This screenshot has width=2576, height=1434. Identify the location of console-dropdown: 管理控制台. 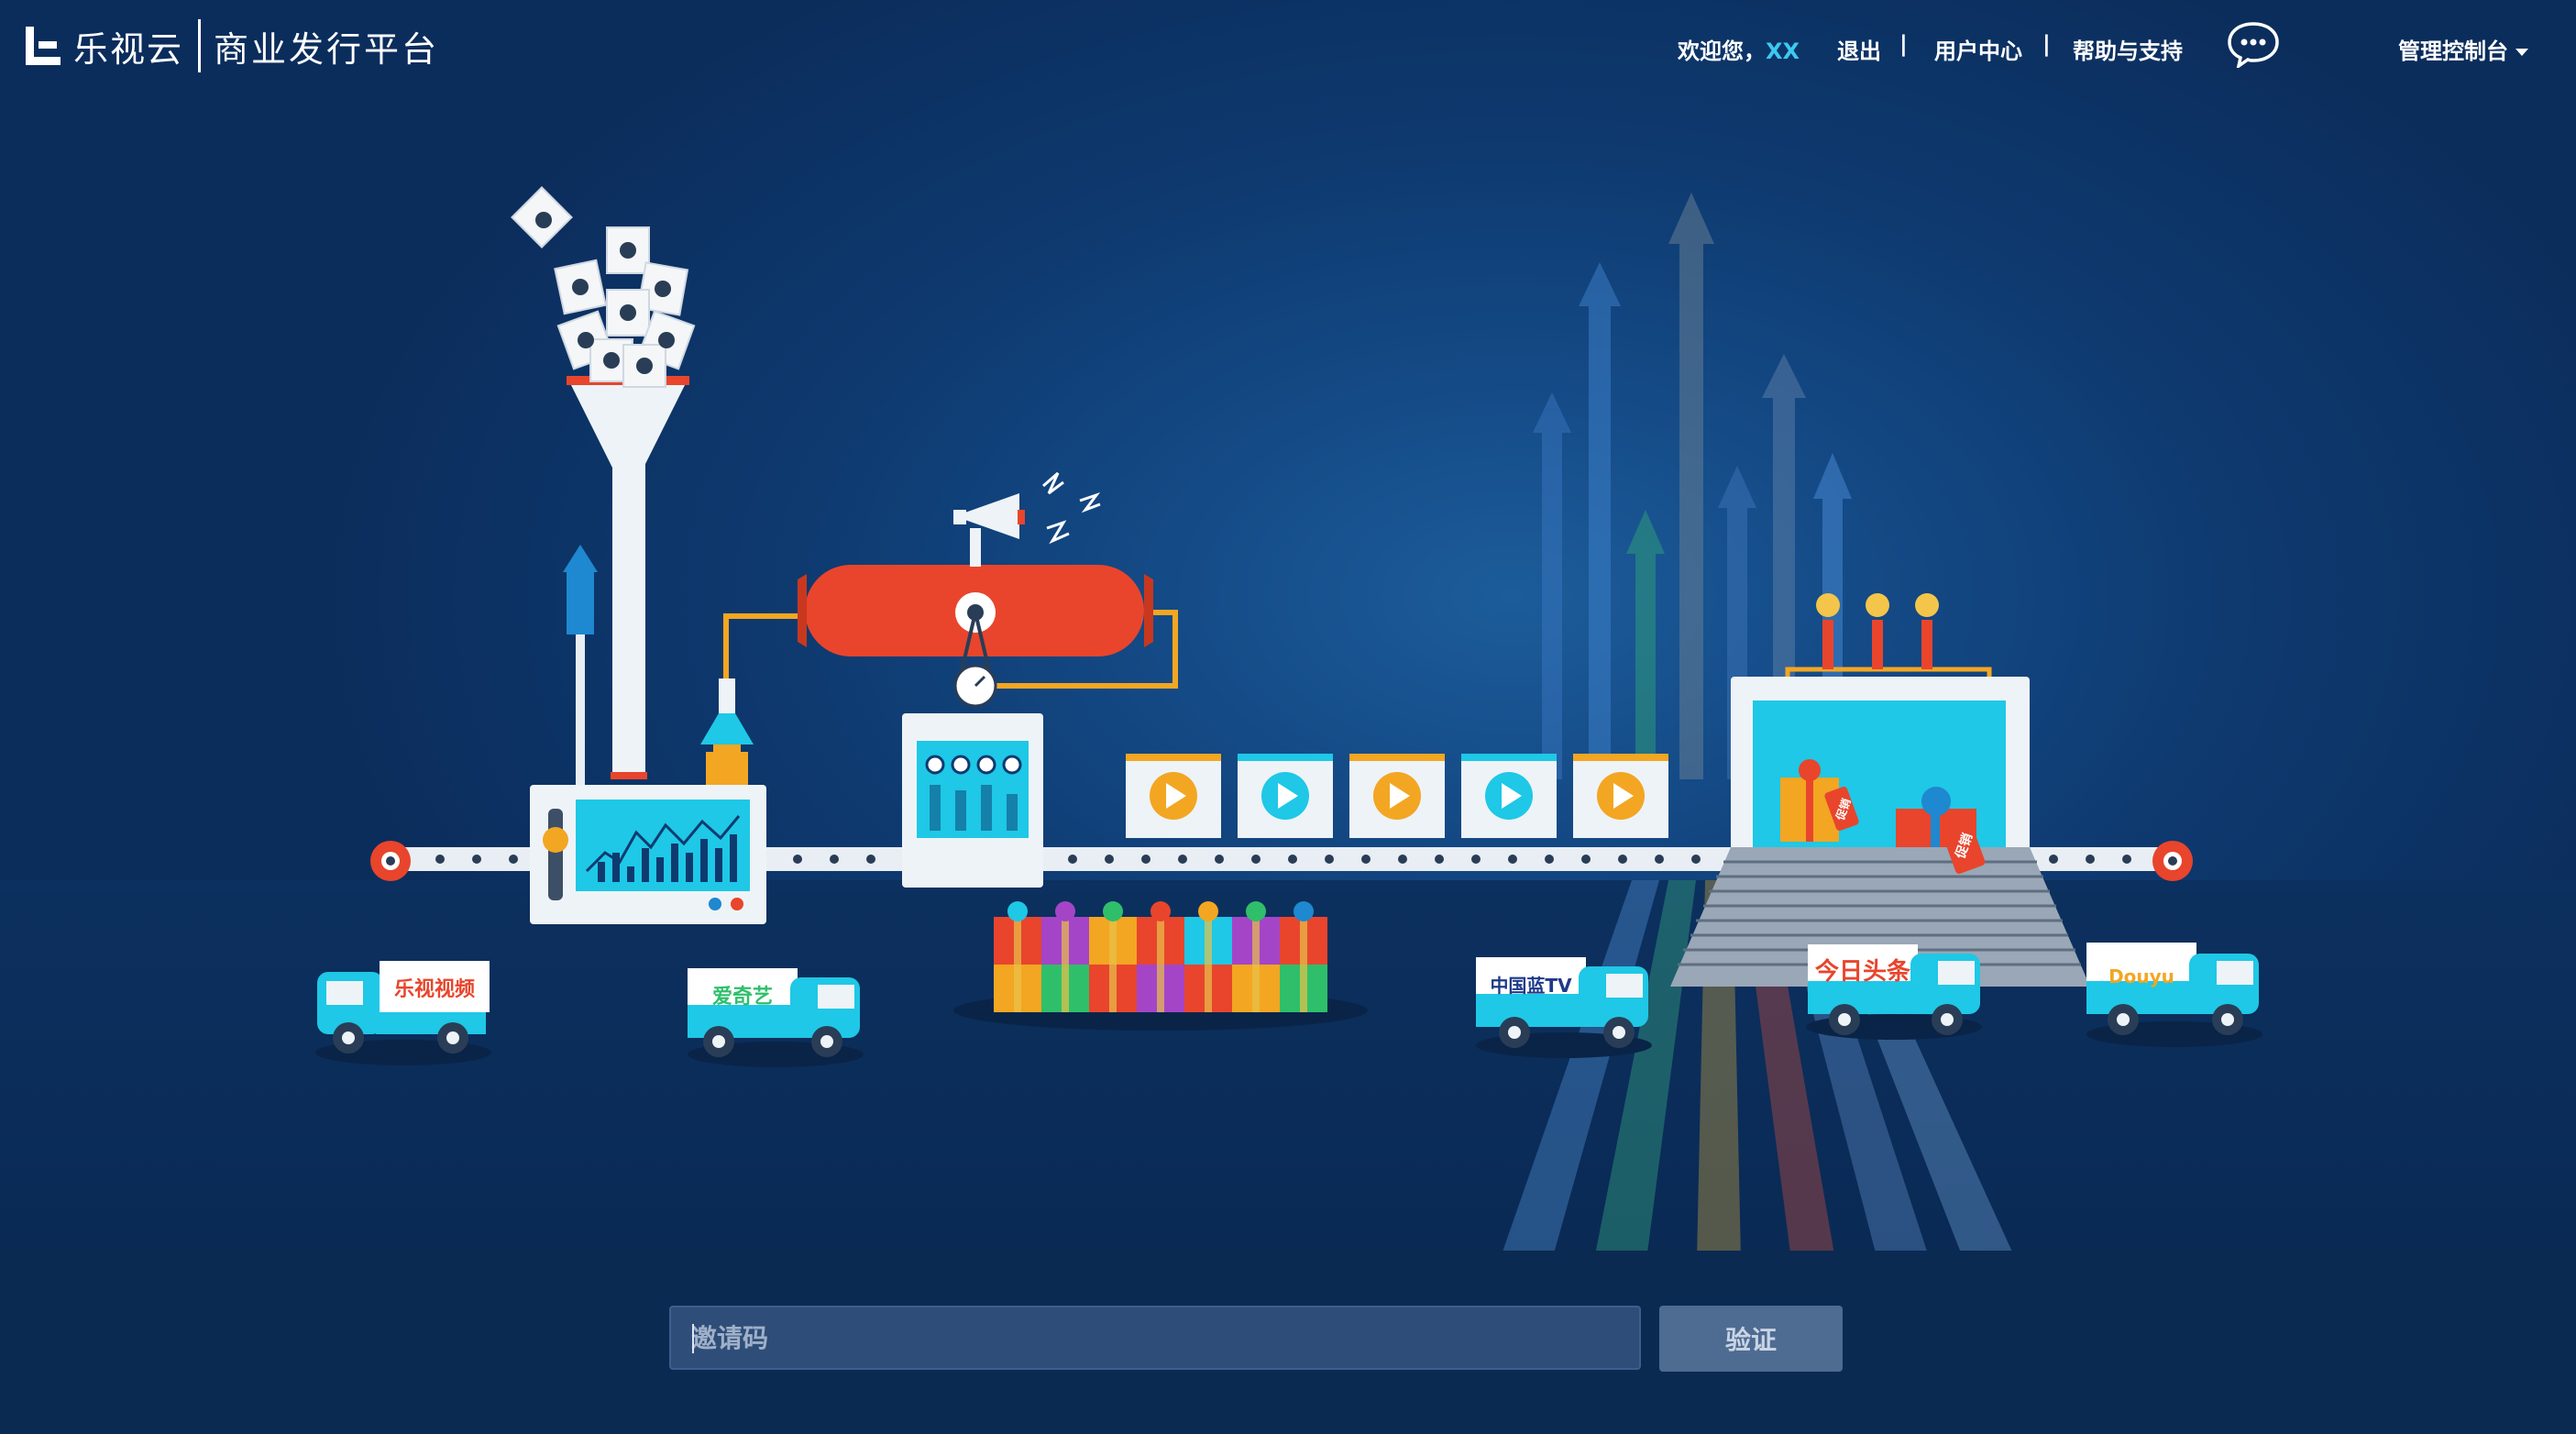
(2463, 49).